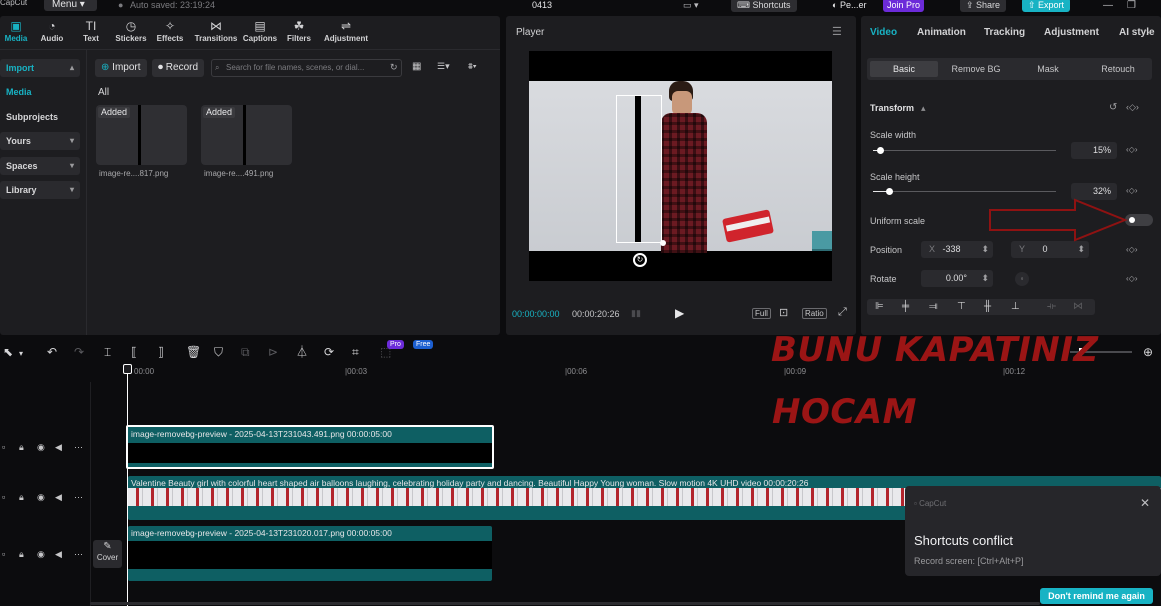 Image resolution: width=1161 pixels, height=606 pixels. Describe the element at coordinates (640, 260) in the screenshot. I see `rotate-handle-icon: ↻` at that location.